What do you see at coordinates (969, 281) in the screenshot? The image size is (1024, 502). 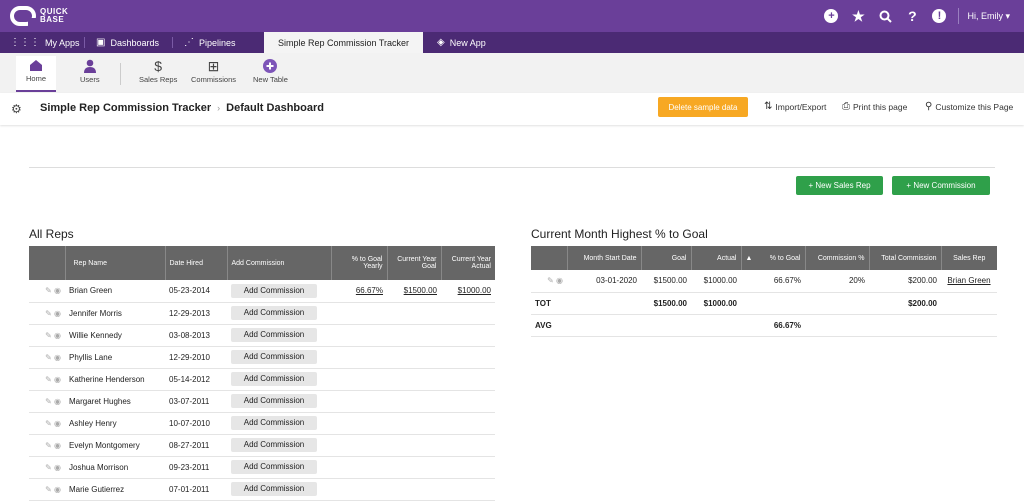 I see `cell-sales-rep-link: Brian Green` at bounding box center [969, 281].